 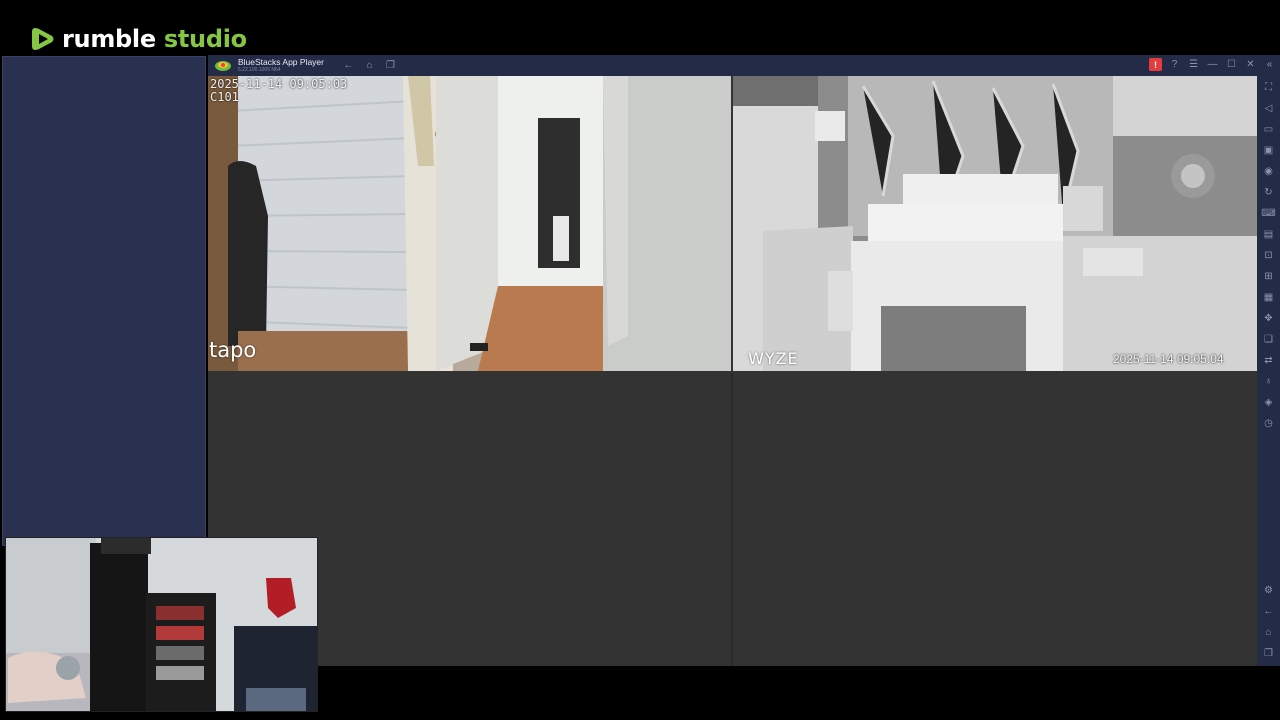 I want to click on brand-word-studio: studio, so click(x=205, y=39).